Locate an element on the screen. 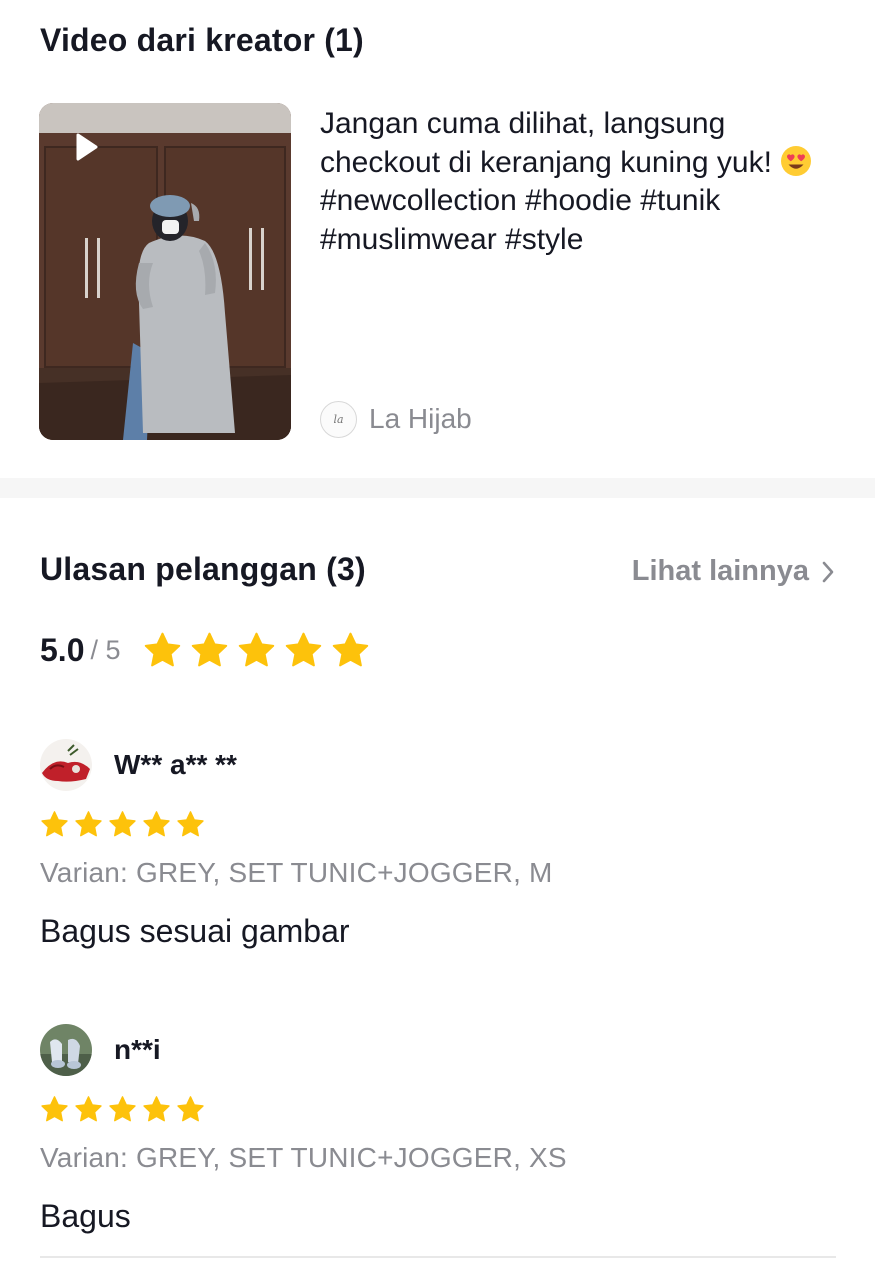 The width and height of the screenshot is (875, 1280). creator-logo-text: la is located at coordinates (338, 419).